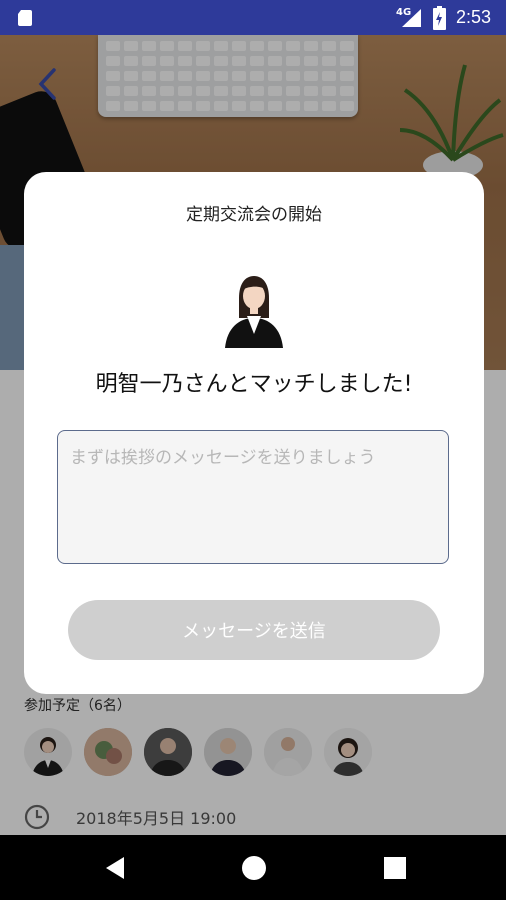 This screenshot has width=506, height=900. What do you see at coordinates (115, 868) in the screenshot?
I see `nav-back-icon` at bounding box center [115, 868].